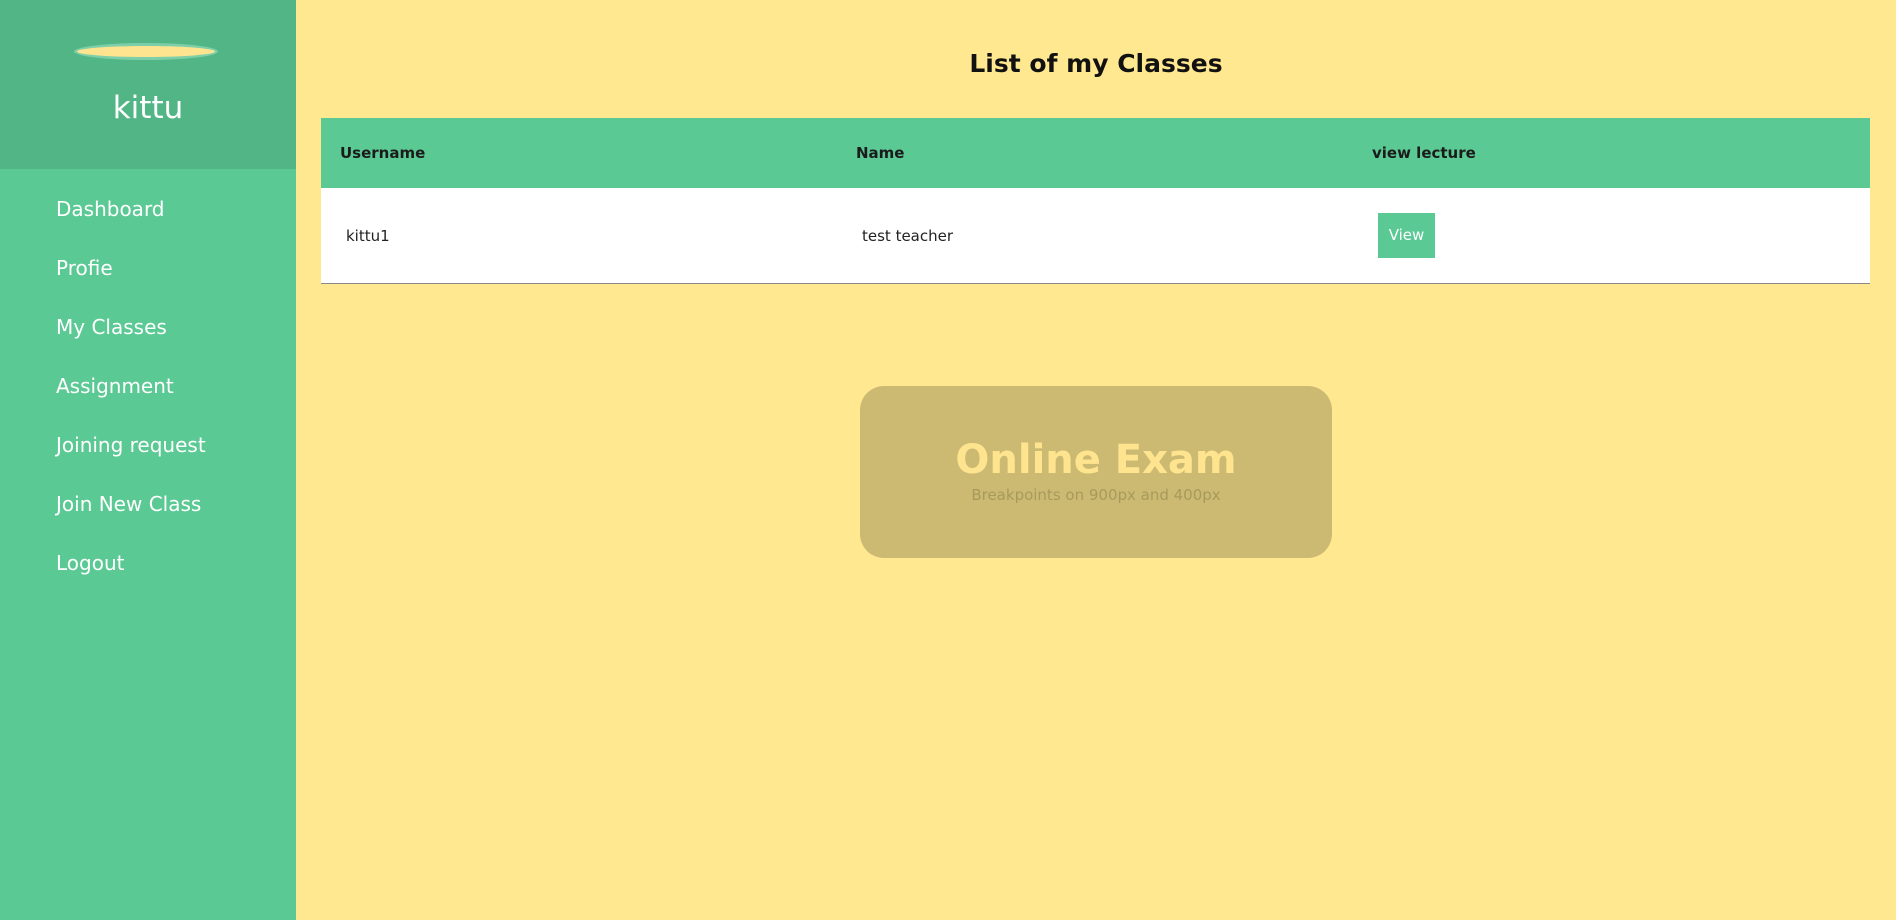 The width and height of the screenshot is (1896, 920). Describe the element at coordinates (148, 84) in the screenshot. I see `sidebar-header: kittu` at that location.